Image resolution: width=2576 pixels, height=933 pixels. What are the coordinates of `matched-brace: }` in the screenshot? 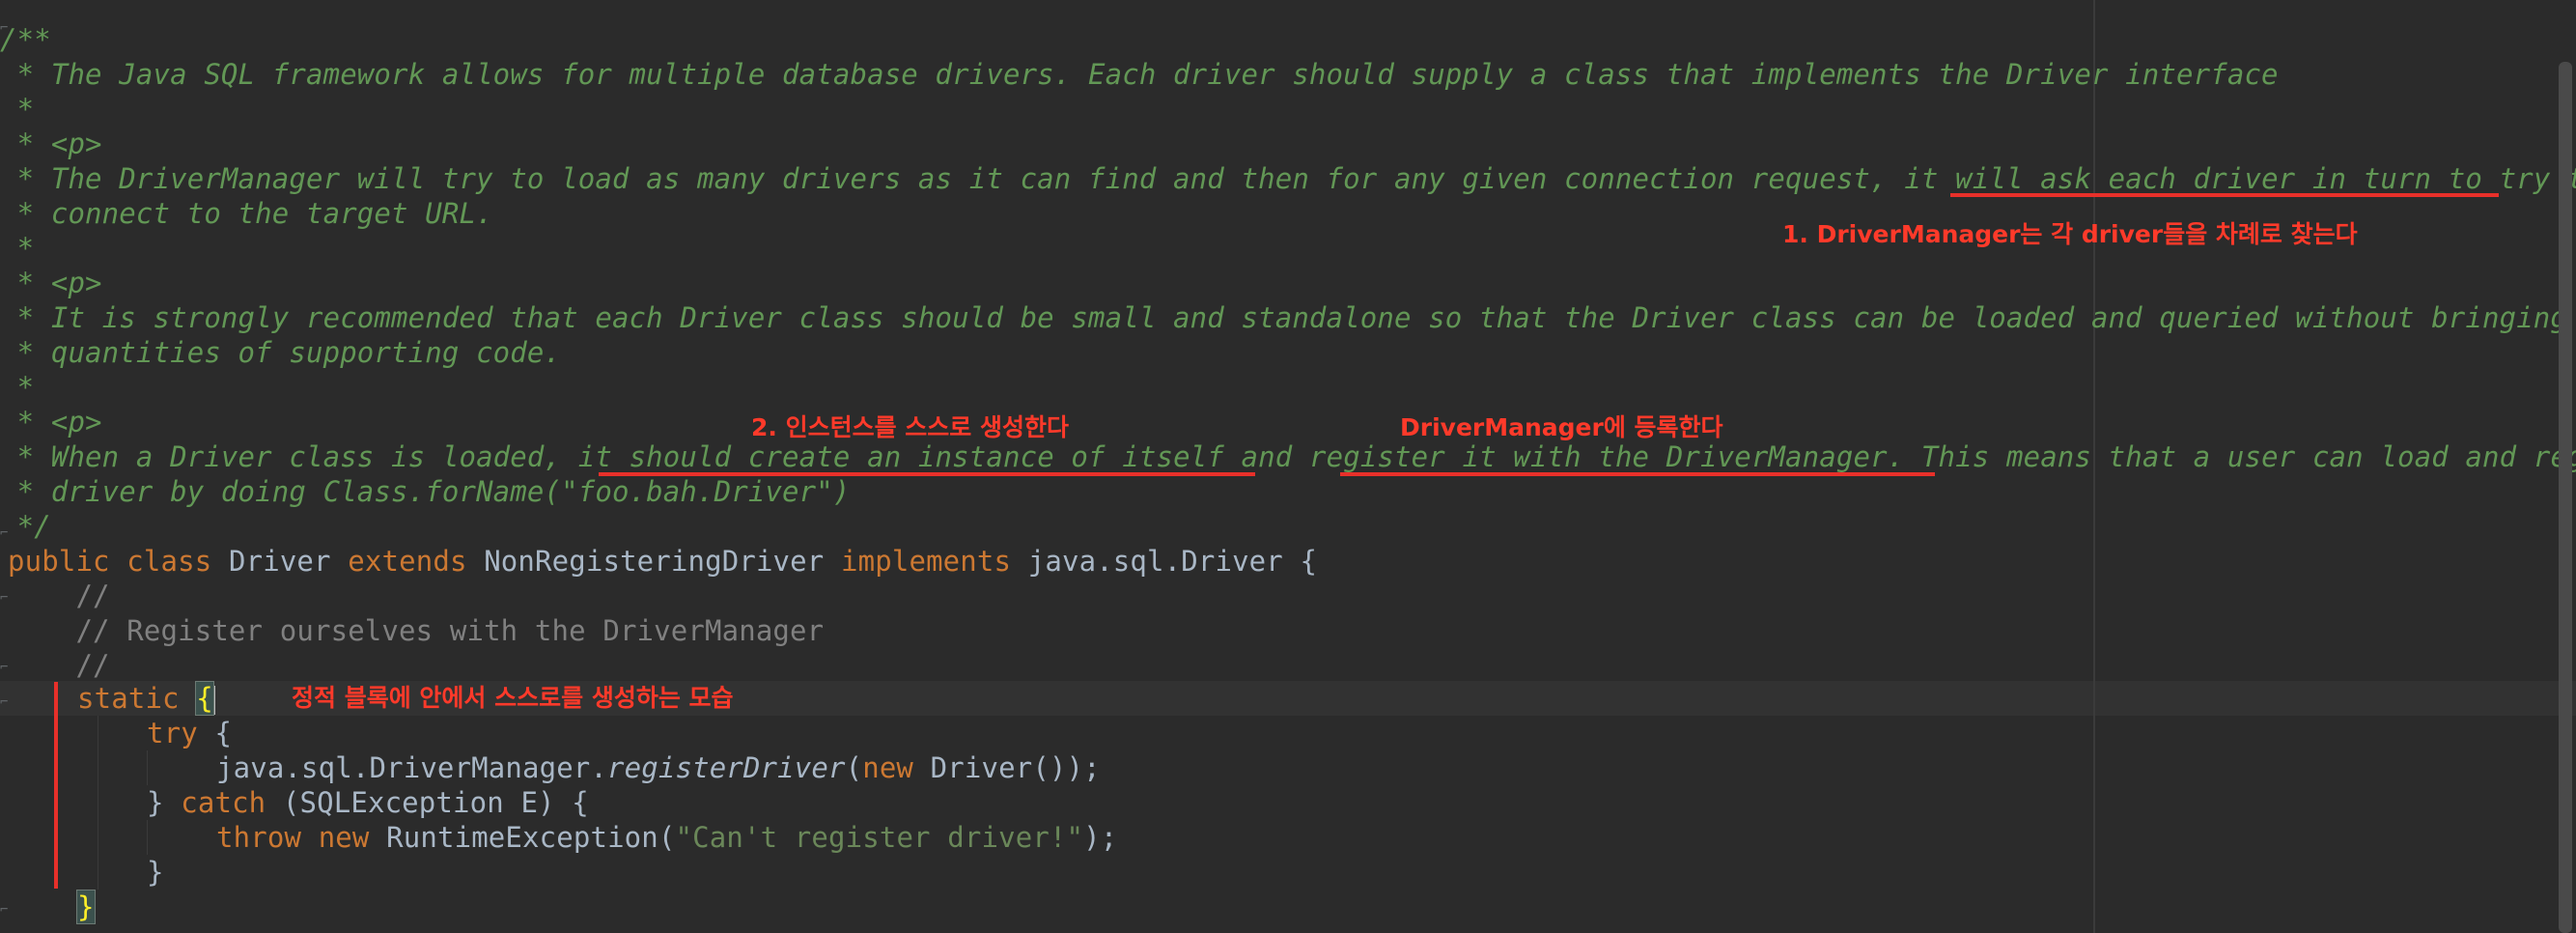 It's located at (86, 907).